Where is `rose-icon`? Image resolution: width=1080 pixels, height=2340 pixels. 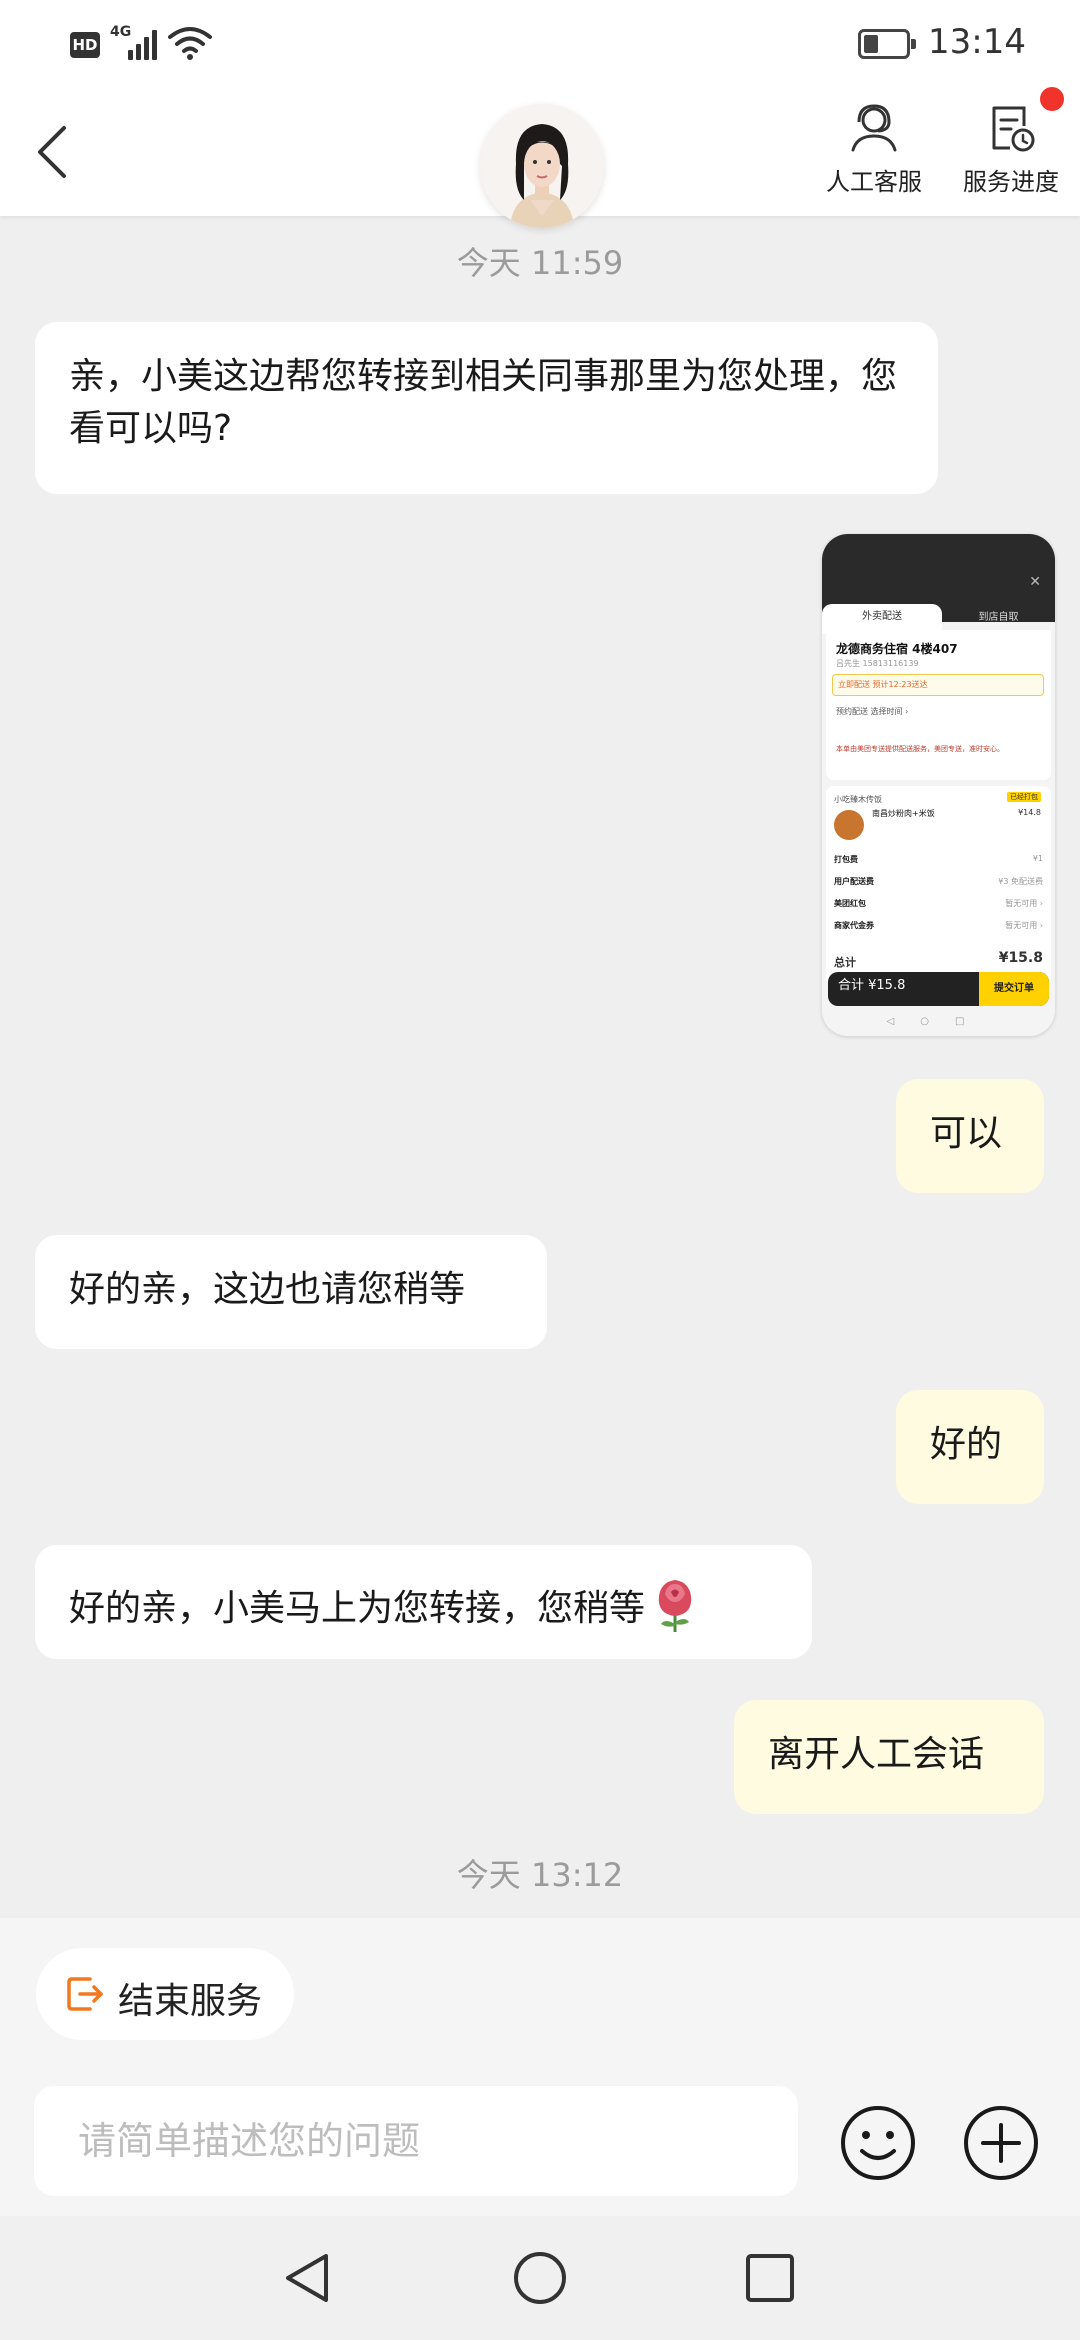
rose-icon is located at coordinates (675, 1606).